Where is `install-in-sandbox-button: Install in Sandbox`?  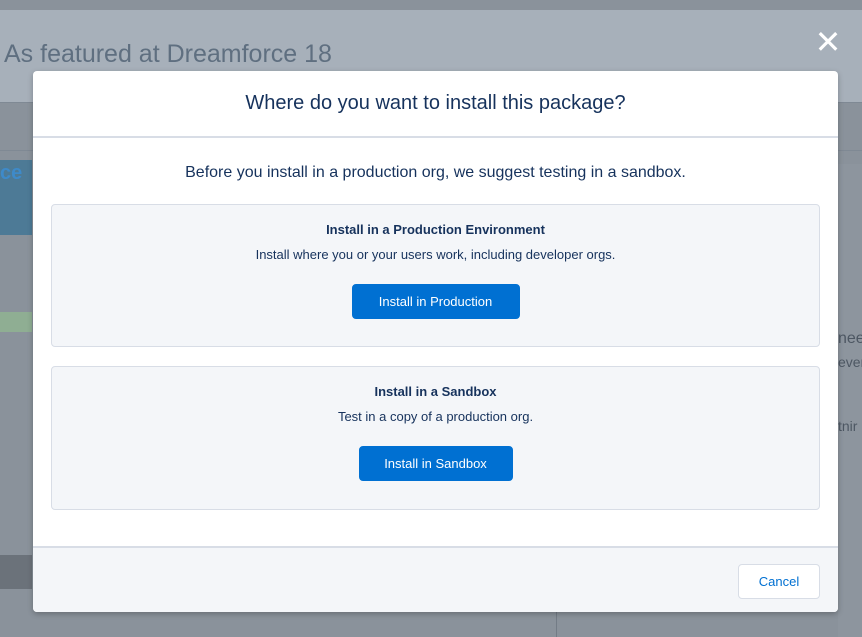 install-in-sandbox-button: Install in Sandbox is located at coordinates (435, 463).